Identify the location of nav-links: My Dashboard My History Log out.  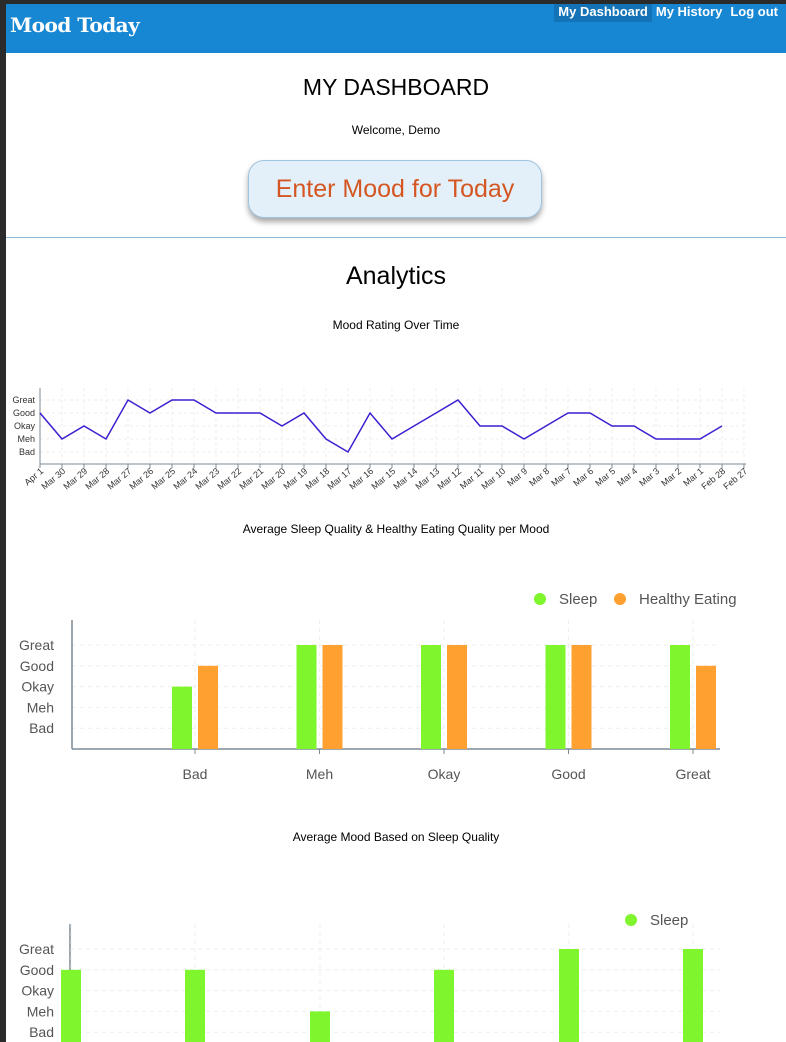
(668, 13).